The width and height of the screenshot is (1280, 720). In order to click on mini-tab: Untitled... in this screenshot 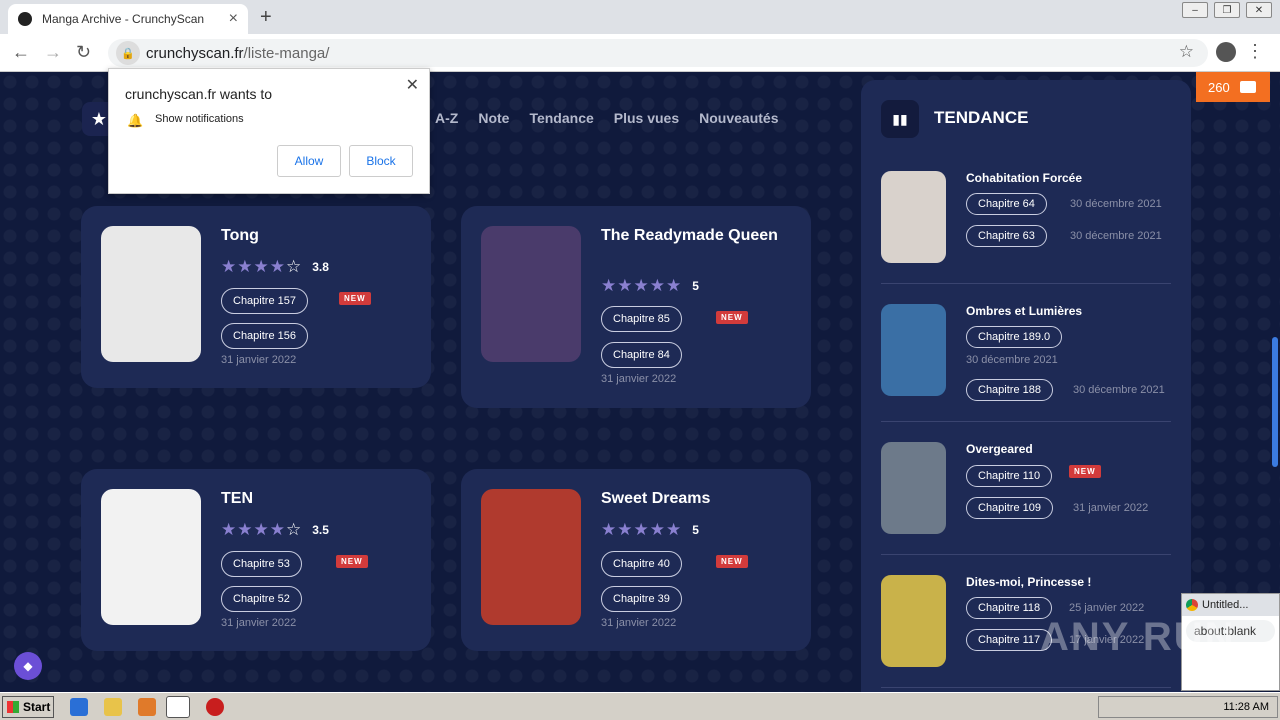, I will do `click(1230, 605)`.